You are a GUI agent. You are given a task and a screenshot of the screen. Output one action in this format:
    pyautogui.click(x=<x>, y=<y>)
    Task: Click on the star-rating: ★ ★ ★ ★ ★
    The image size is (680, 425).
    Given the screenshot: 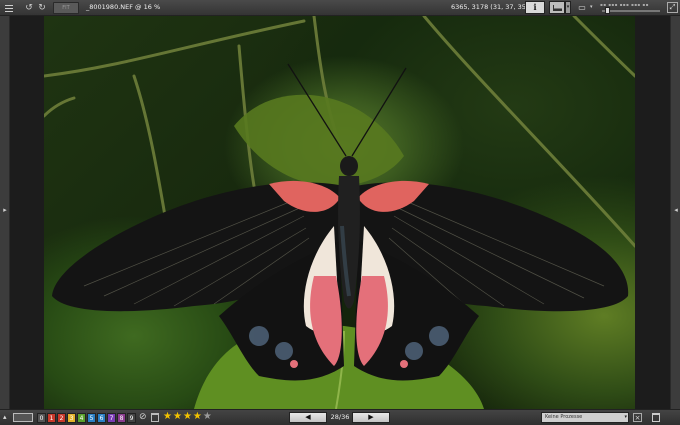 What is the action you would take?
    pyautogui.click(x=187, y=417)
    